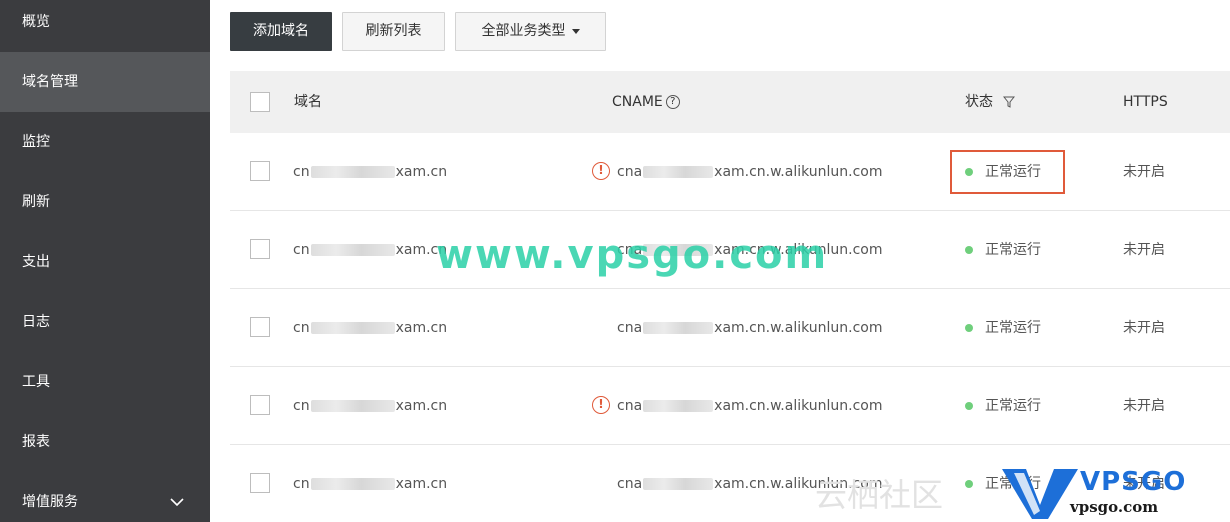  Describe the element at coordinates (36, 22) in the screenshot. I see `sidebar-item-label: 概览` at that location.